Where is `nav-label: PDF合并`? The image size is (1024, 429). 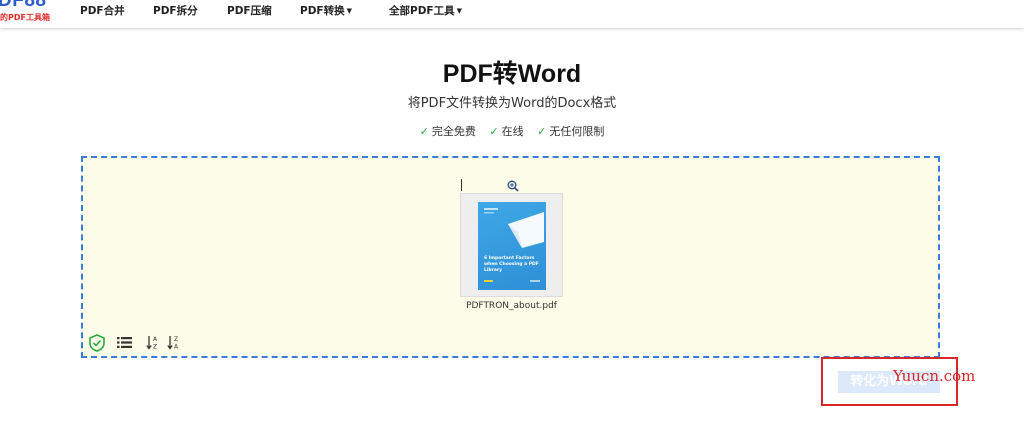
nav-label: PDF合并 is located at coordinates (102, 11).